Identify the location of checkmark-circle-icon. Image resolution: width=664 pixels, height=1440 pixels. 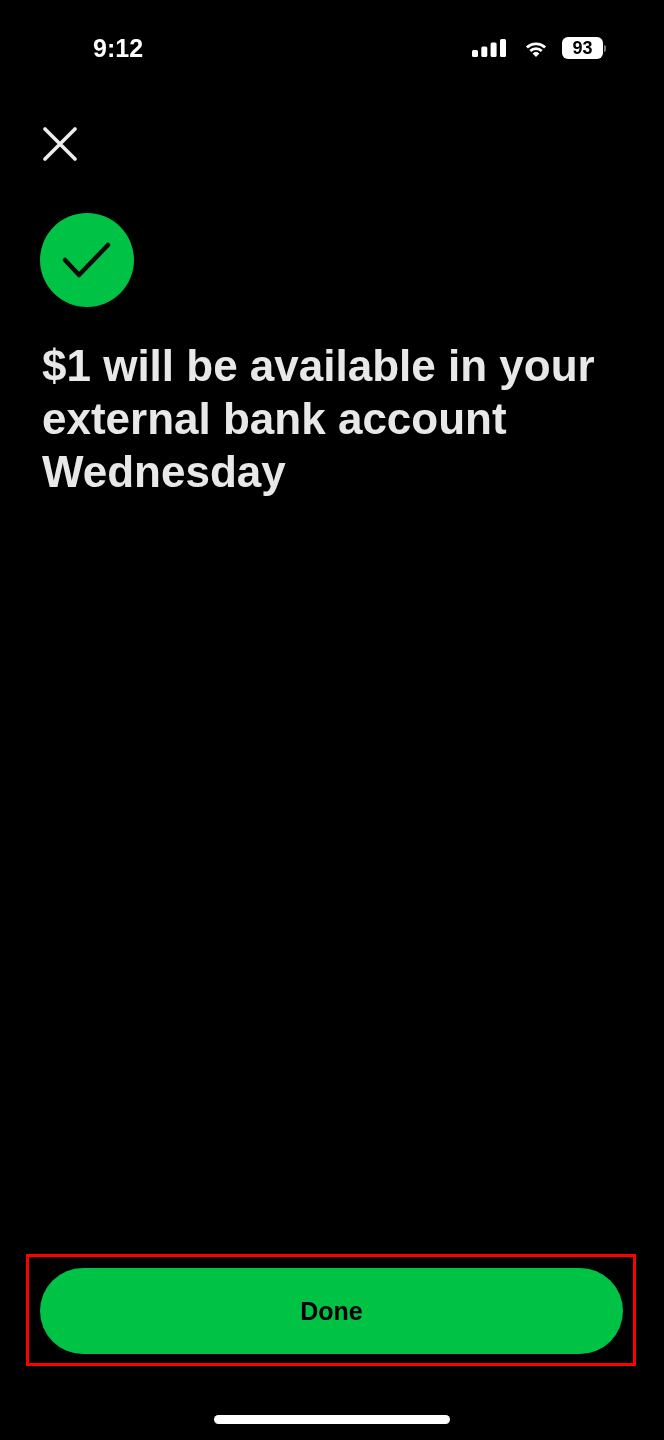
(87, 260).